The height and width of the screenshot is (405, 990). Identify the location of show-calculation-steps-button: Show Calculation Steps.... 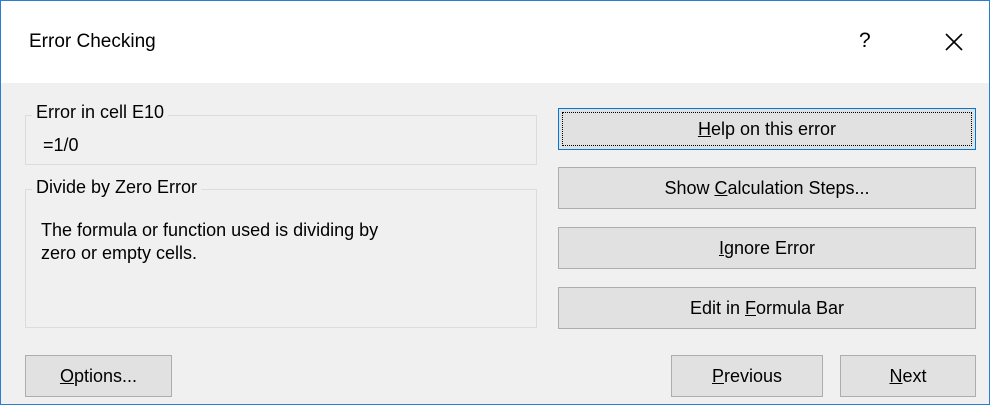
(767, 188).